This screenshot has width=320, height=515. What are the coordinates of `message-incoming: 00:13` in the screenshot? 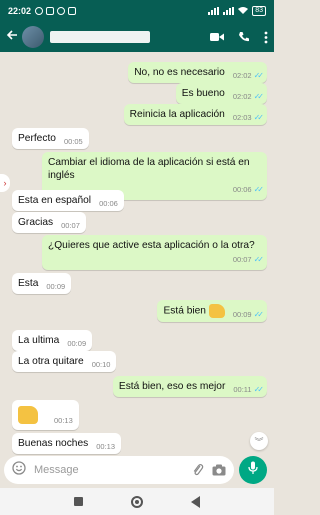 It's located at (45, 415).